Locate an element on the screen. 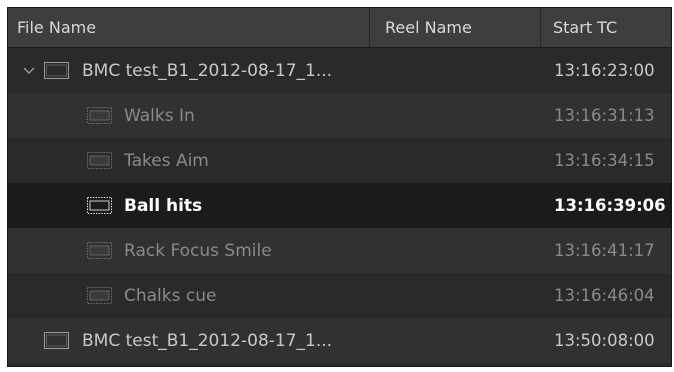 This screenshot has height=372, width=674. table-row: BMC test_B1_2012-08-17_1... 13:50:08:00 is located at coordinates (339, 340).